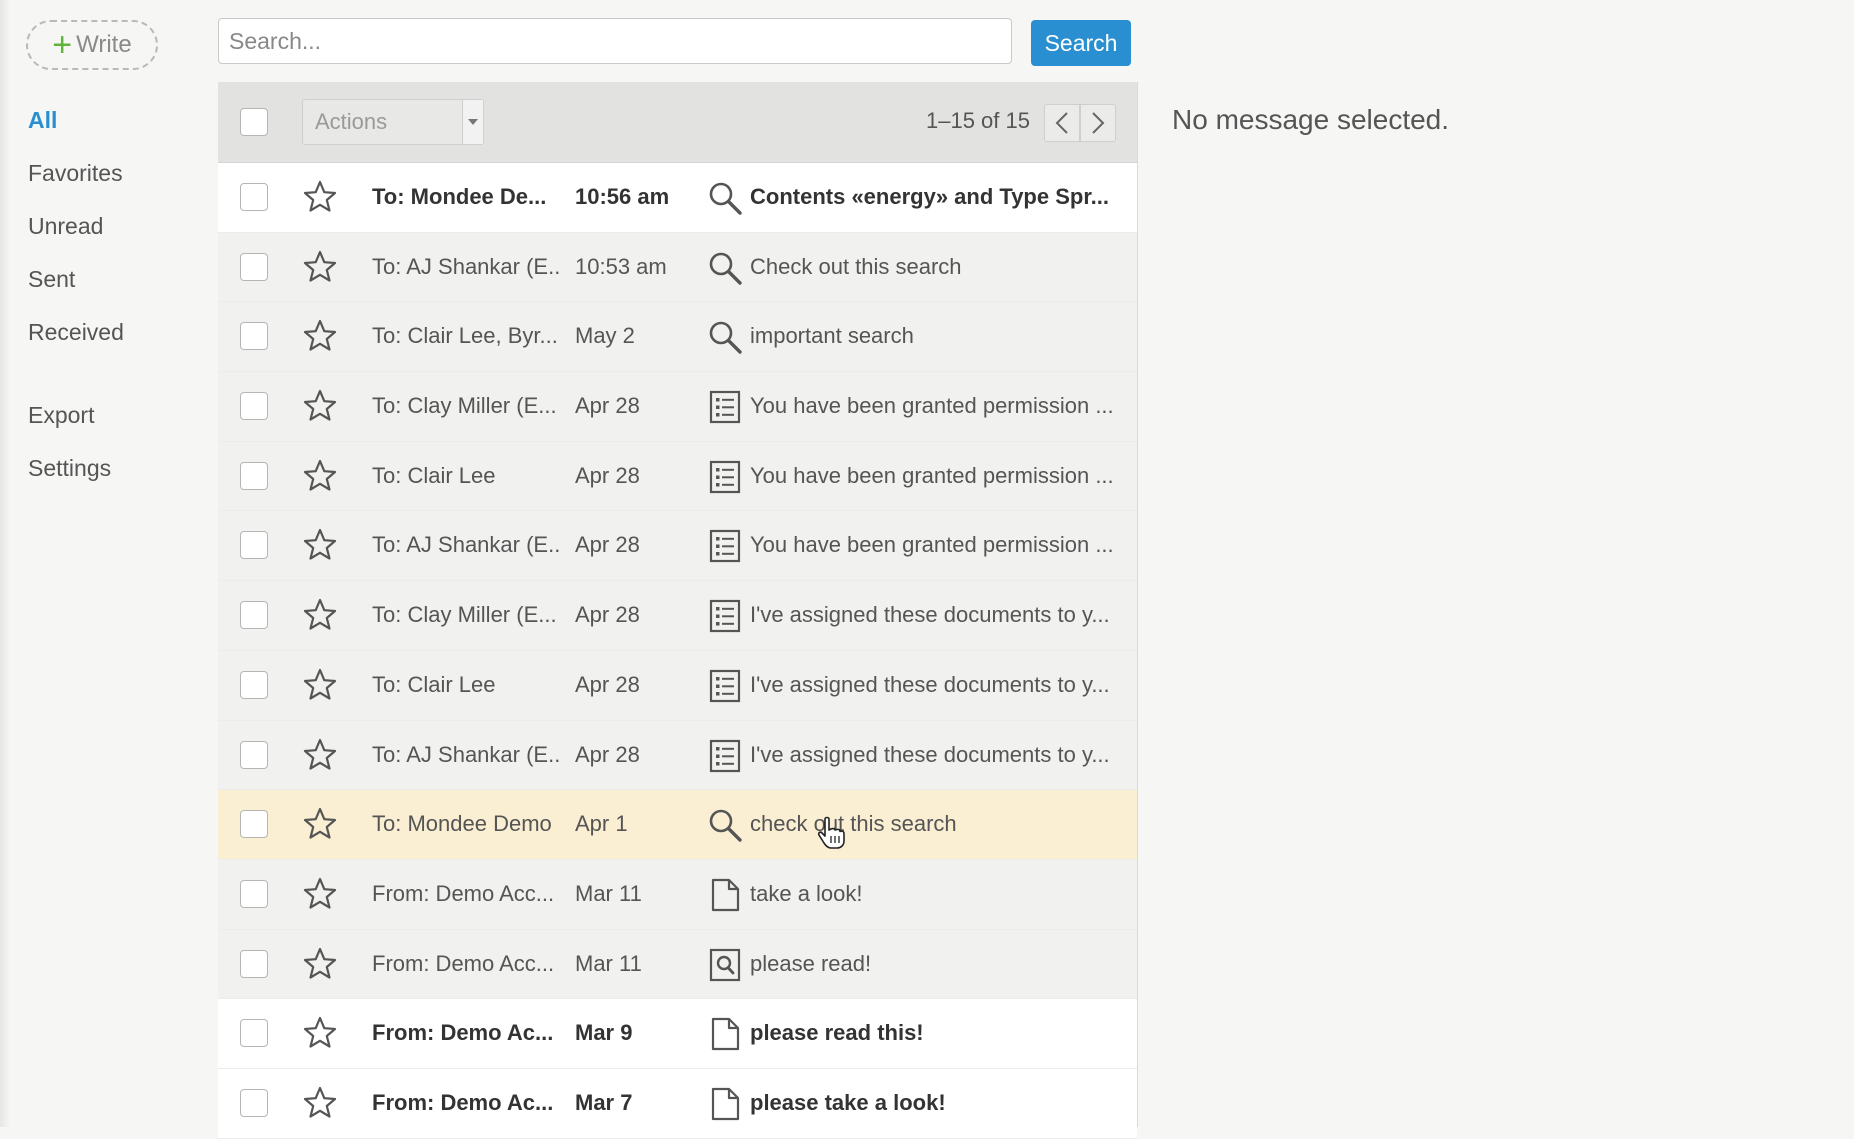  I want to click on search-button: Search, so click(1081, 43).